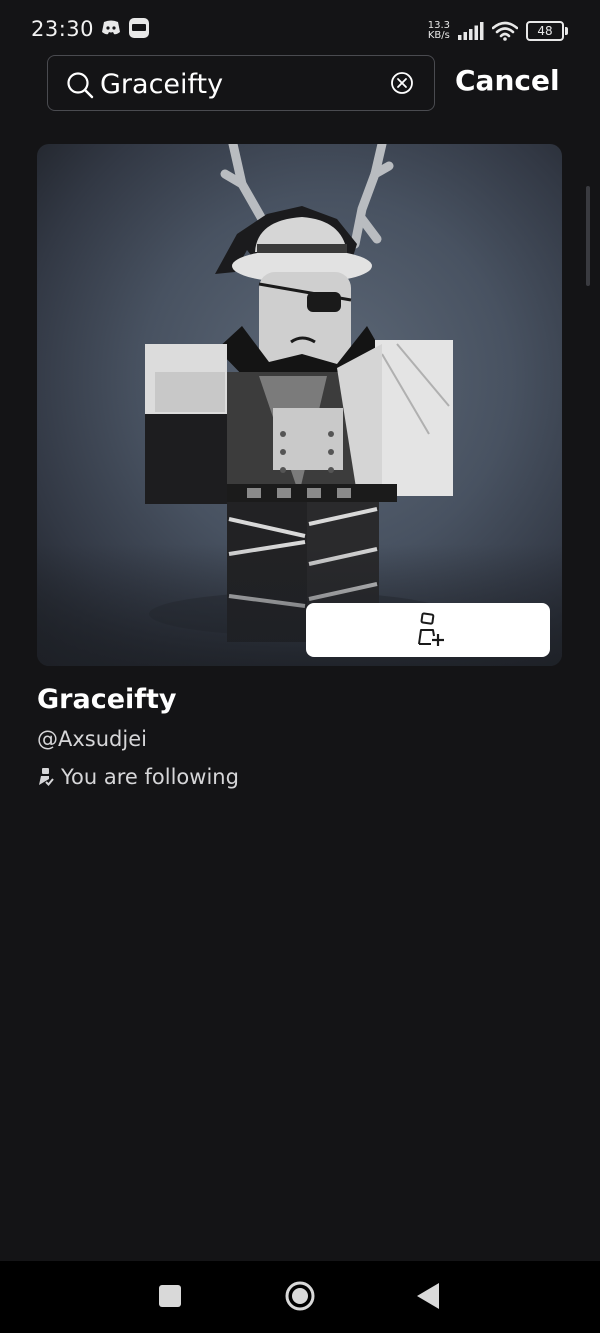 The image size is (600, 1333). I want to click on following-text: You are following, so click(150, 777).